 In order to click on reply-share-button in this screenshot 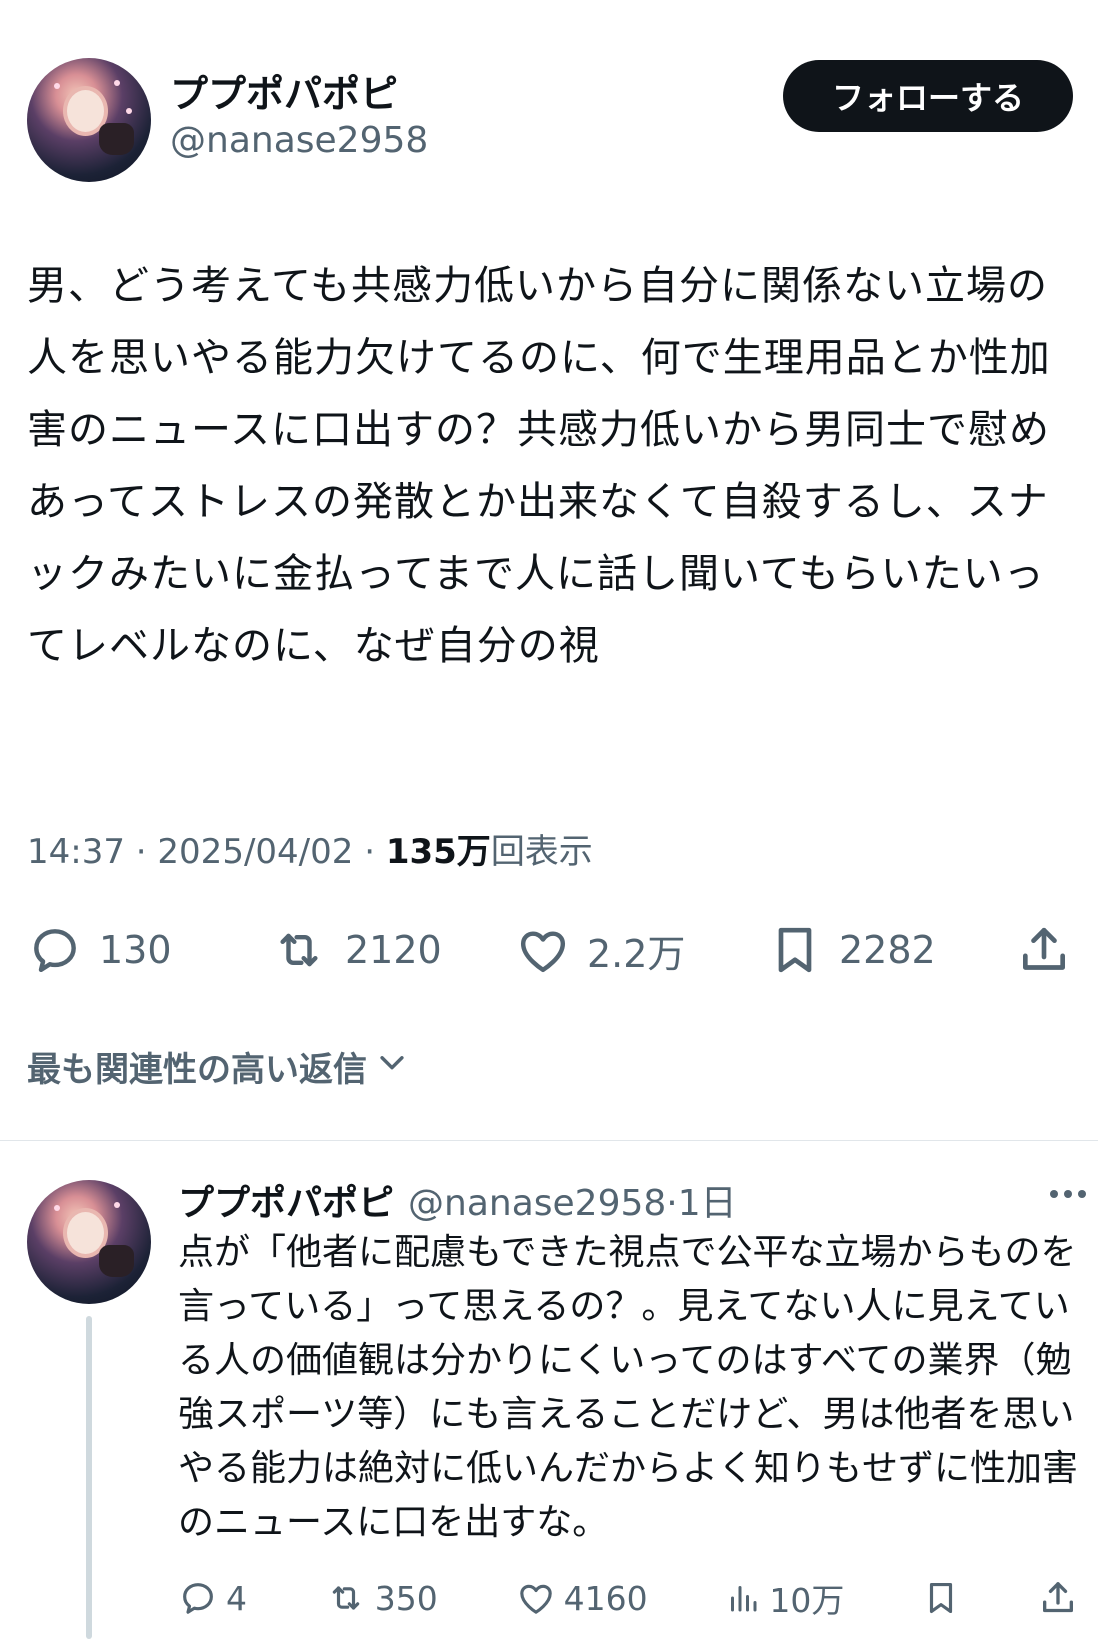, I will do `click(1058, 1598)`.